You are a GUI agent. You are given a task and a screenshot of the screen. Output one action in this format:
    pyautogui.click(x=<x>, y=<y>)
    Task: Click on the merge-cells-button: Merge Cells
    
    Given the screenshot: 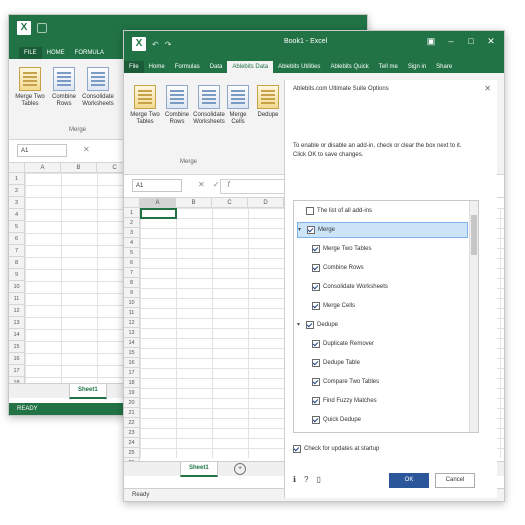 What is the action you would take?
    pyautogui.click(x=238, y=105)
    